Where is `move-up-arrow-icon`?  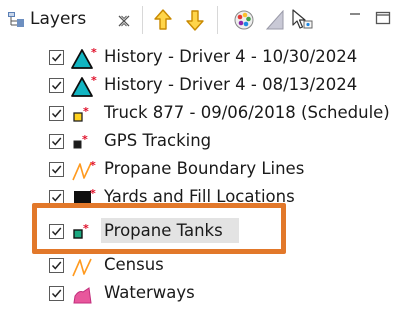
move-up-arrow-icon is located at coordinates (163, 22).